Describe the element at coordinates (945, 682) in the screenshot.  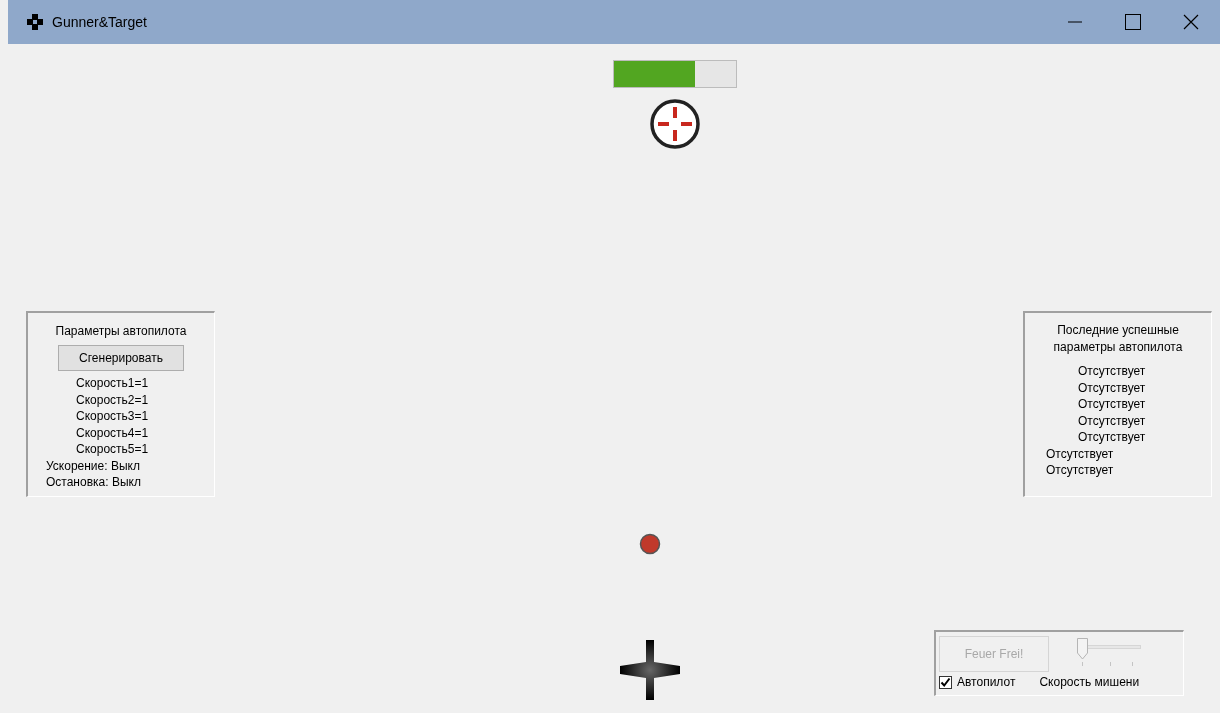
I see `checkmark-icon` at that location.